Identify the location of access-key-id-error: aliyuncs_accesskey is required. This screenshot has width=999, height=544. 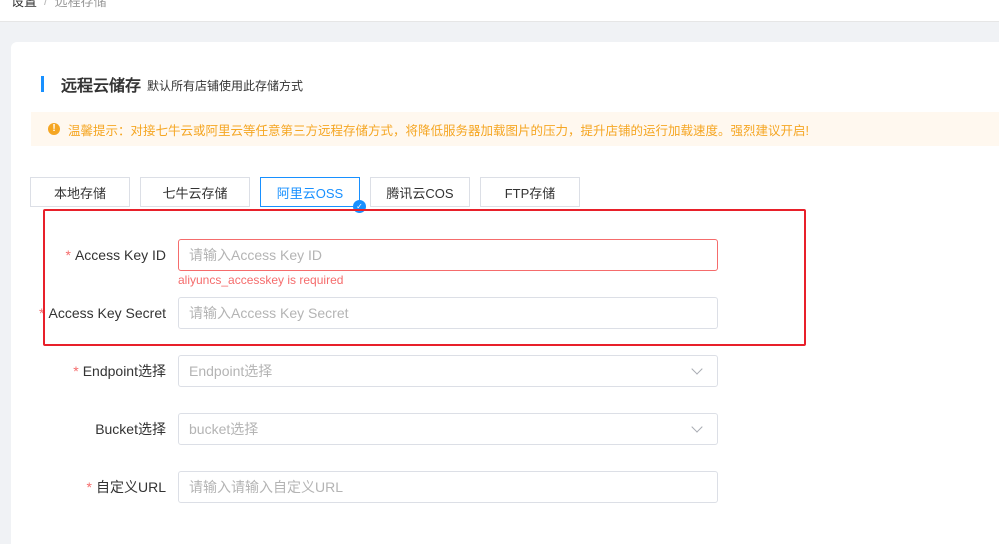
(261, 280).